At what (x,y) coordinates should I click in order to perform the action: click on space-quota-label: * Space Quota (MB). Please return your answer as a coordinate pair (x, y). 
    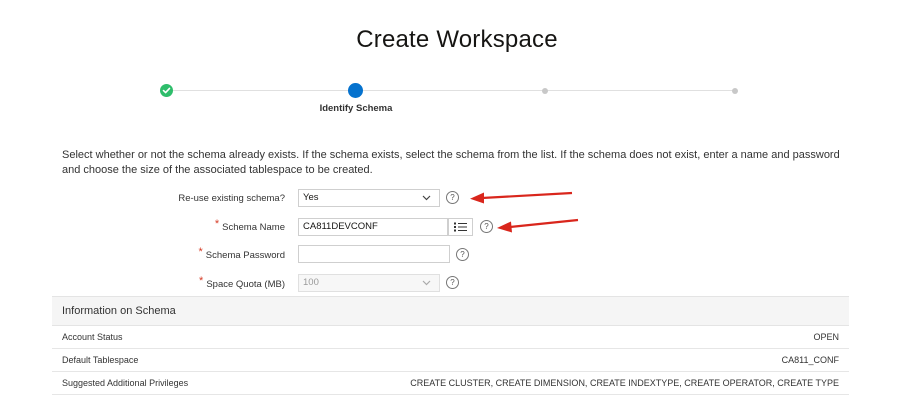
    Looking at the image, I should click on (242, 282).